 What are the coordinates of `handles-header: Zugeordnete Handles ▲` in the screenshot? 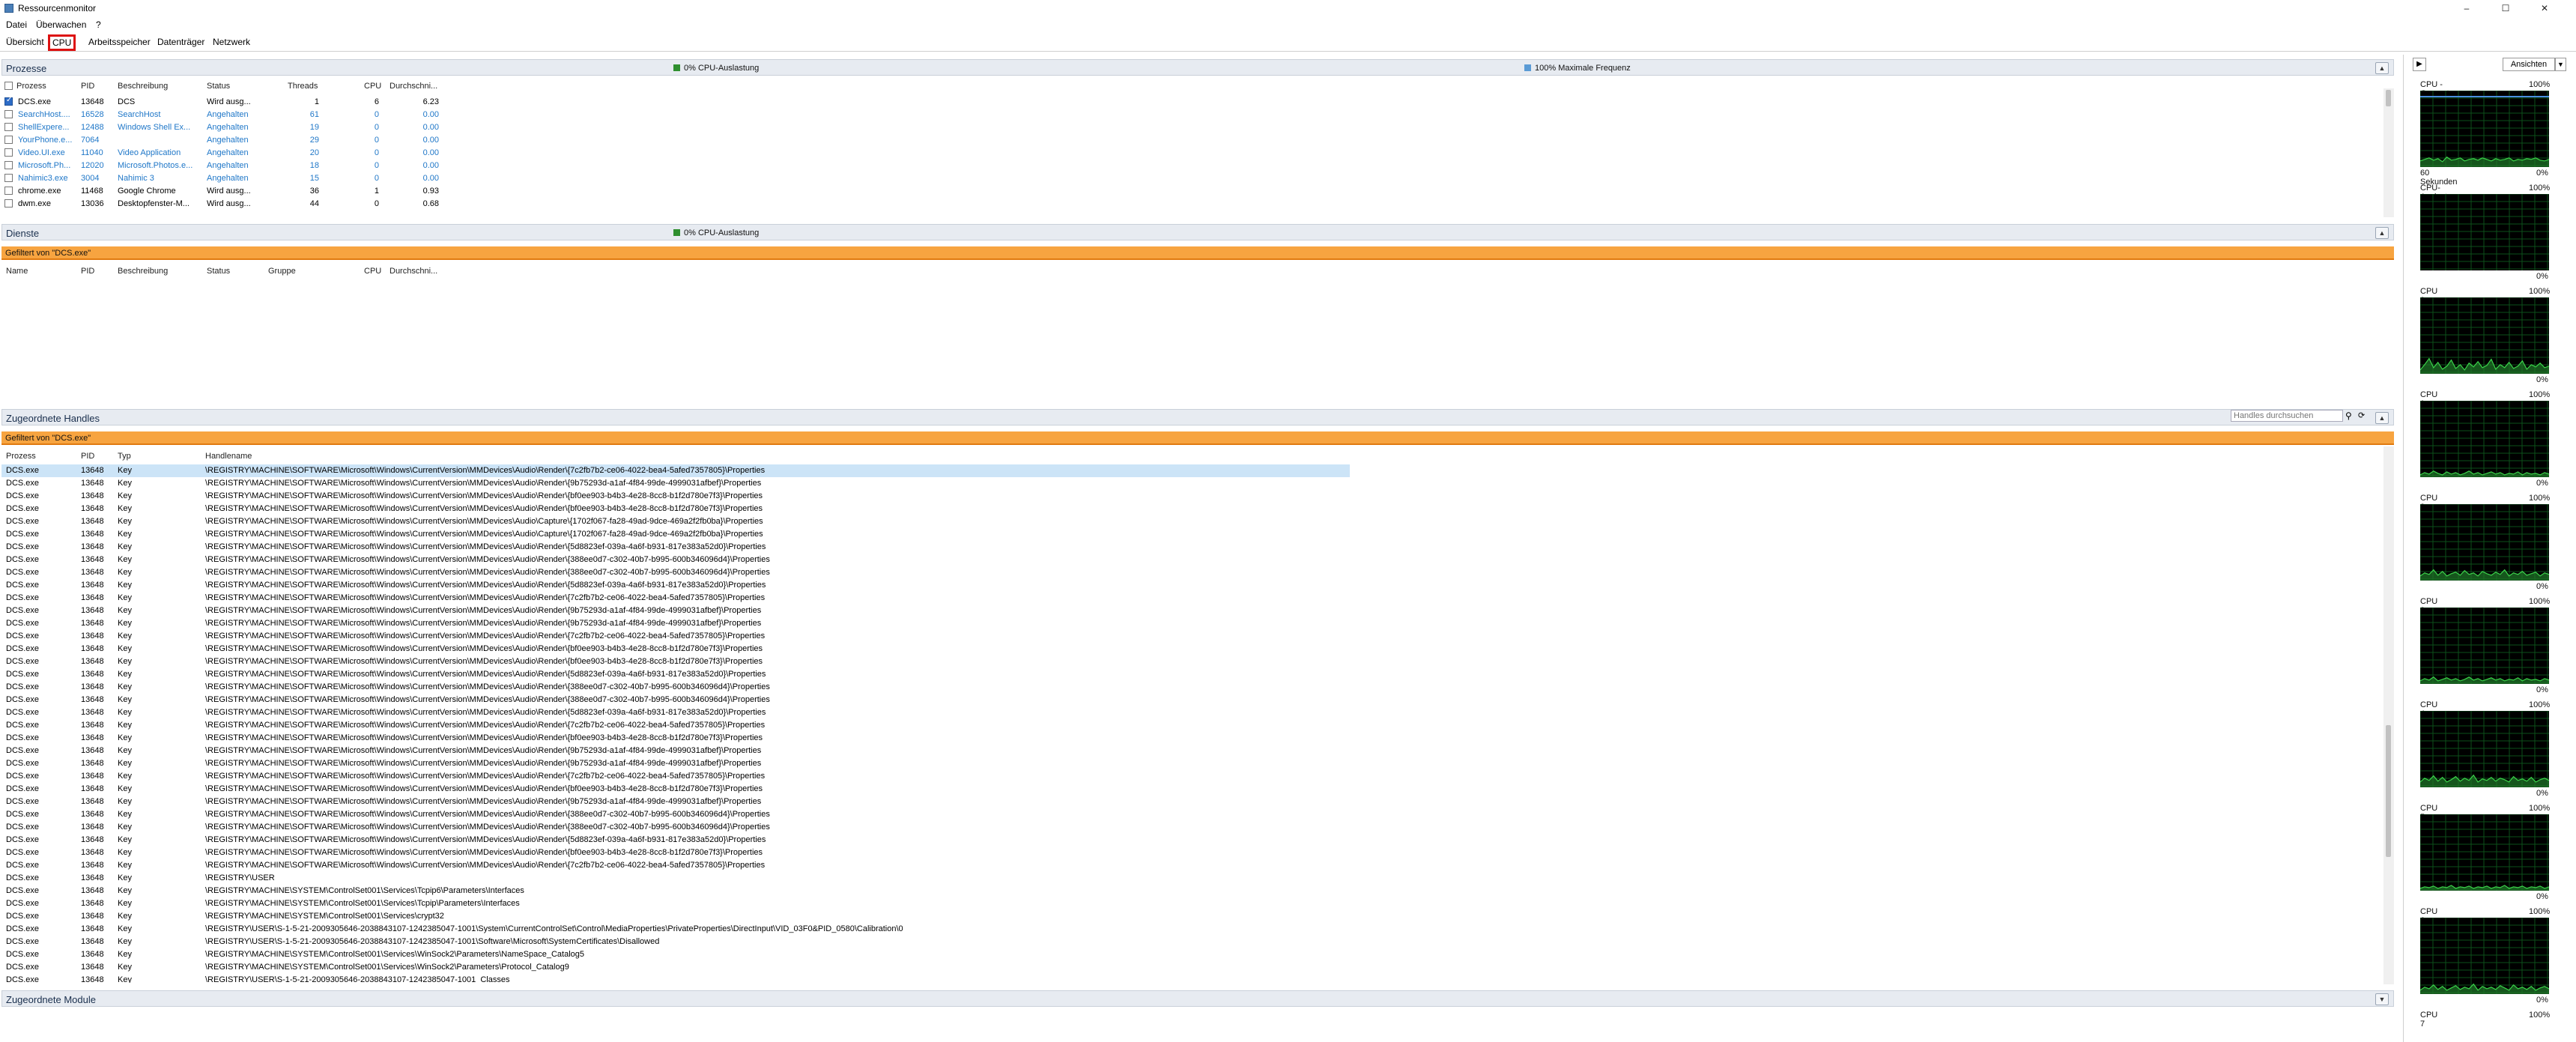 It's located at (1197, 417).